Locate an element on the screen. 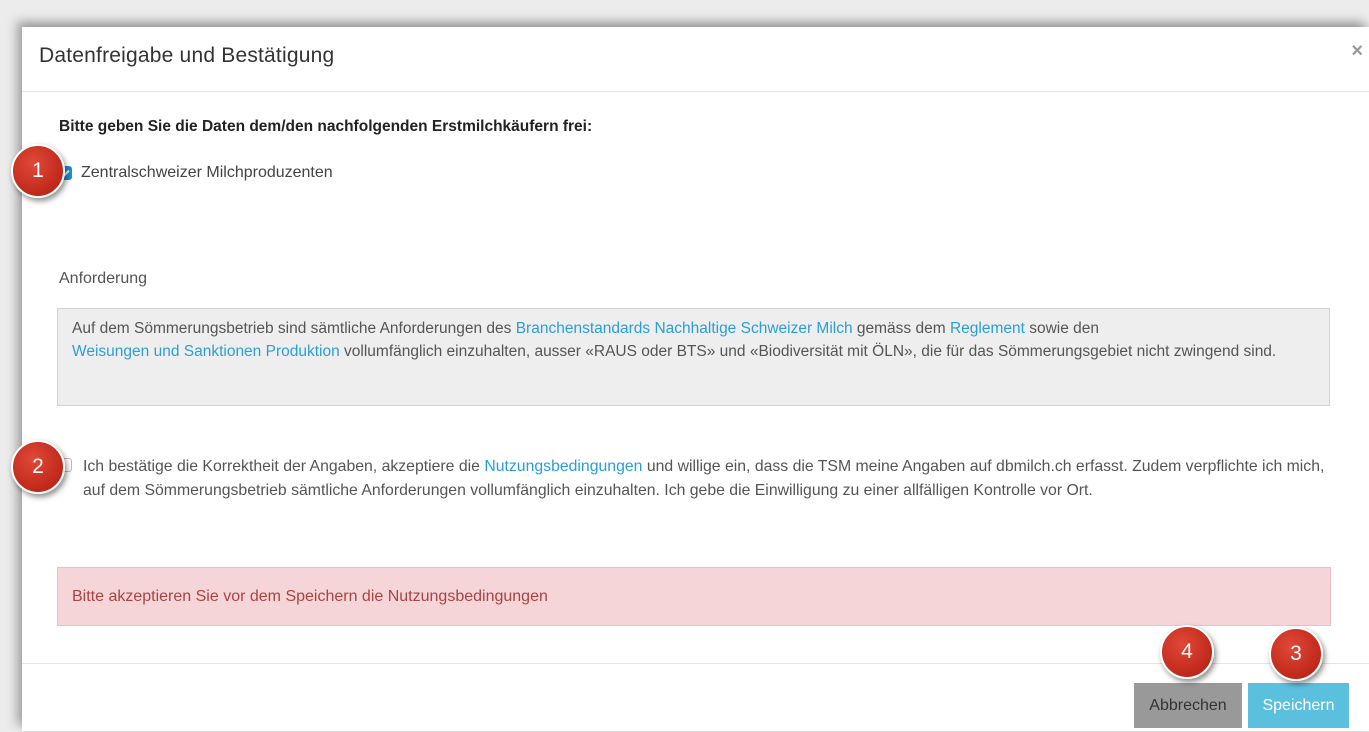 This screenshot has height=732, width=1369. modal-footer: Abbrechen Speichern is located at coordinates (695, 697).